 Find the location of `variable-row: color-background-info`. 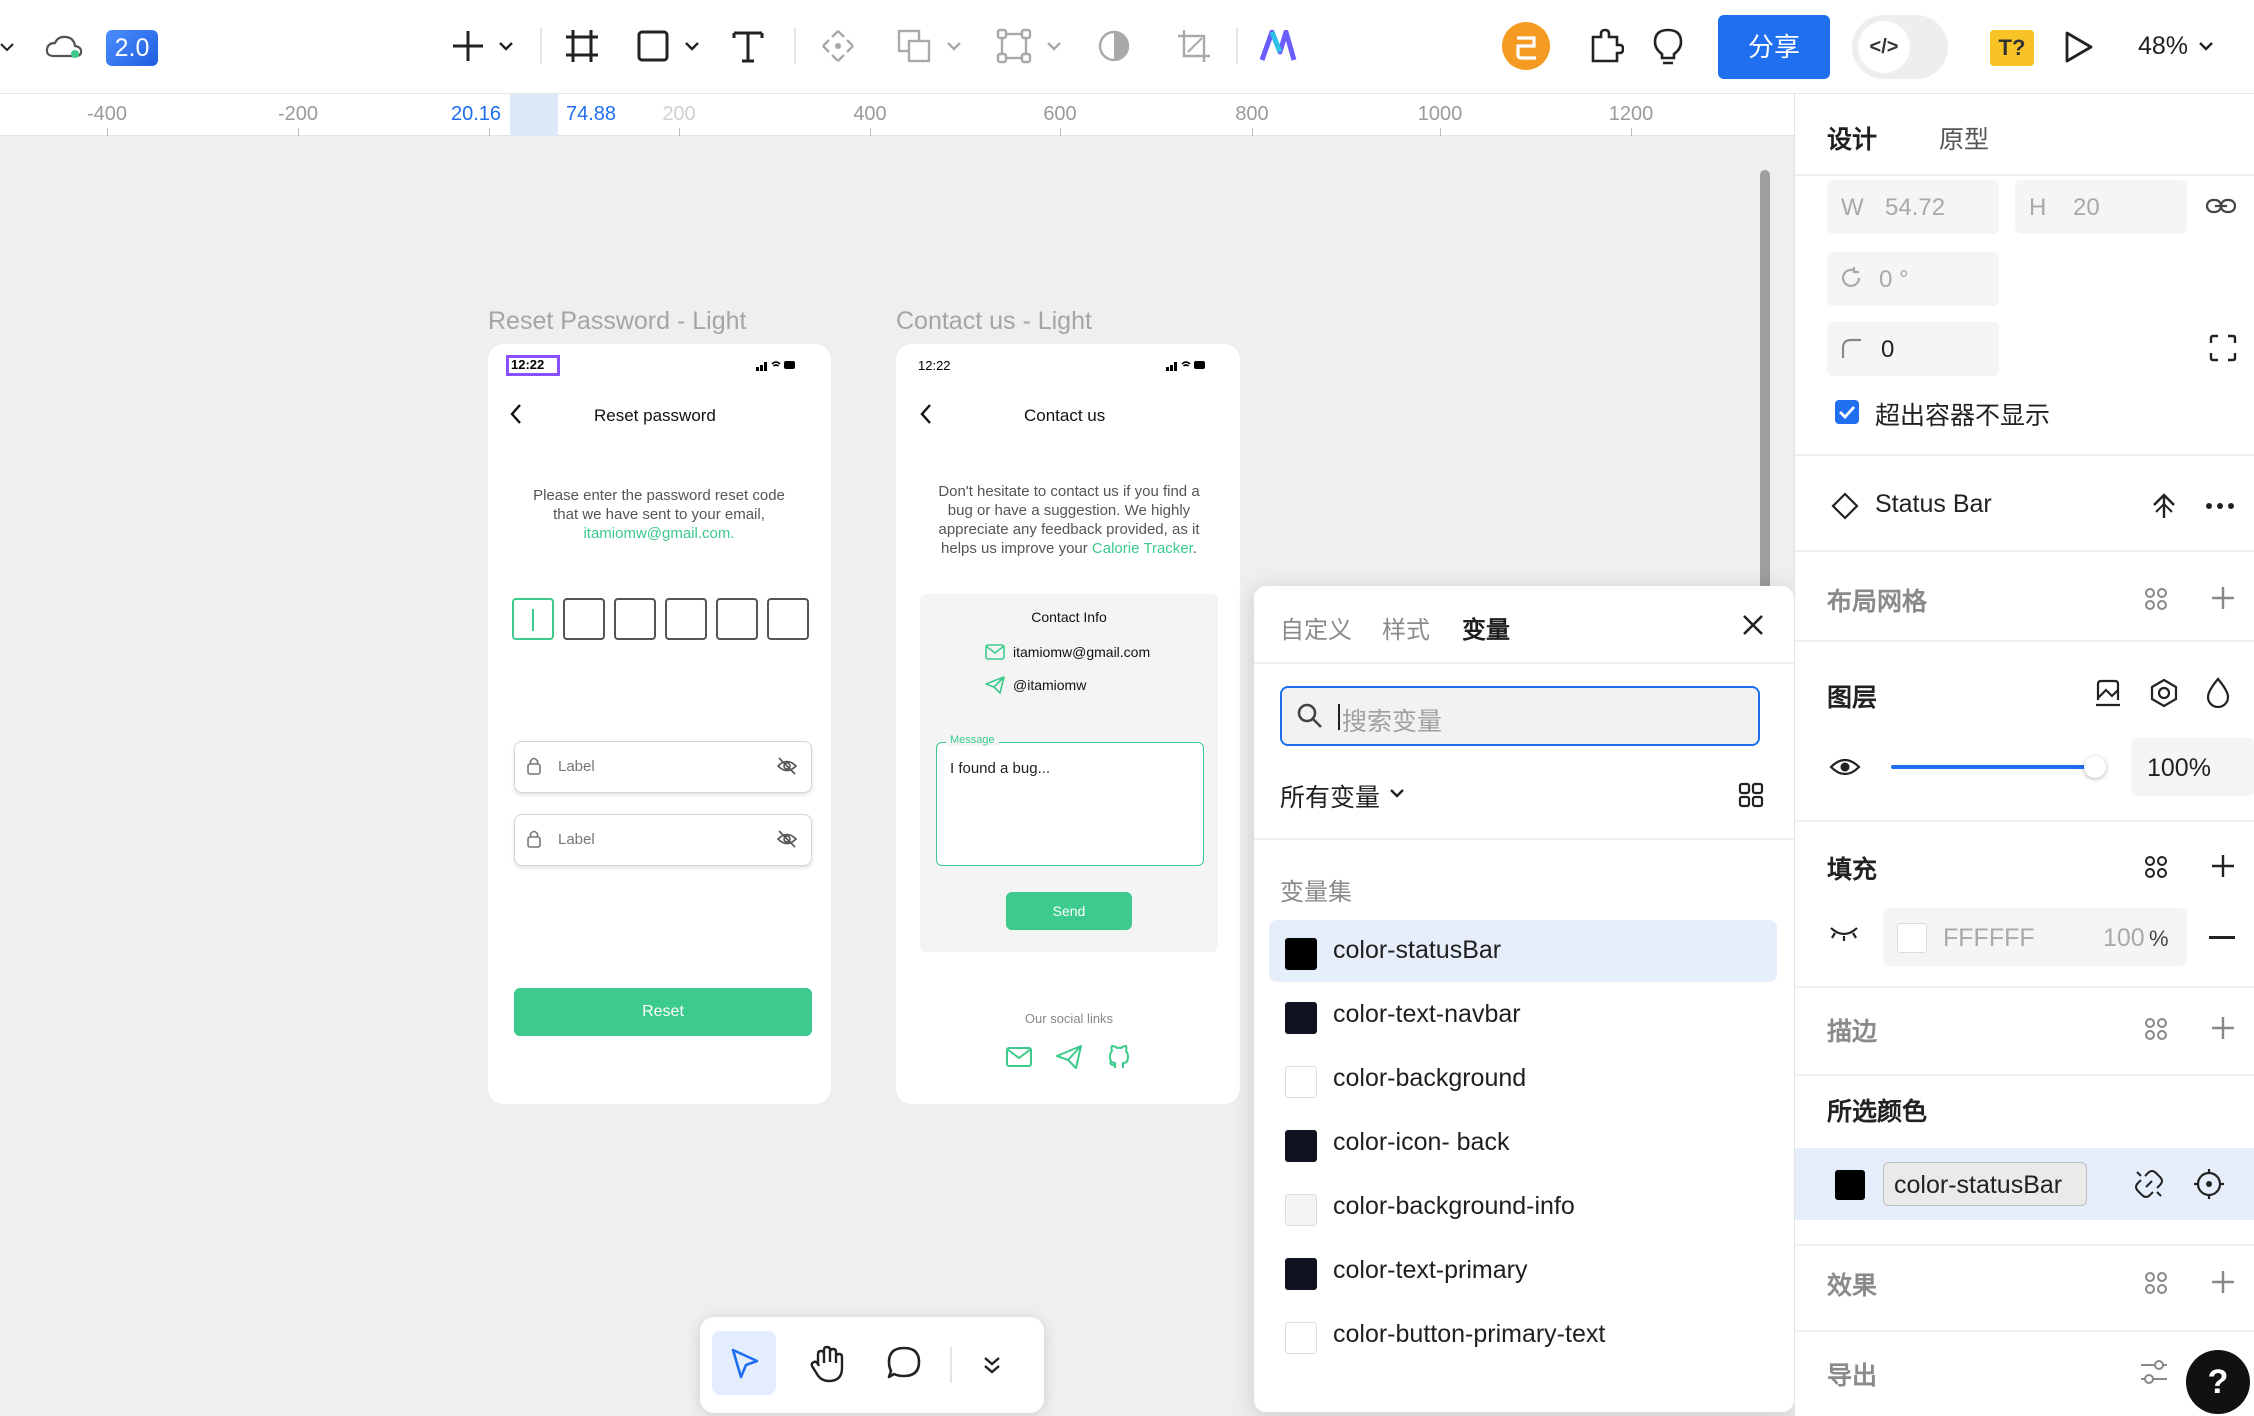

variable-row: color-background-info is located at coordinates (1523, 1207).